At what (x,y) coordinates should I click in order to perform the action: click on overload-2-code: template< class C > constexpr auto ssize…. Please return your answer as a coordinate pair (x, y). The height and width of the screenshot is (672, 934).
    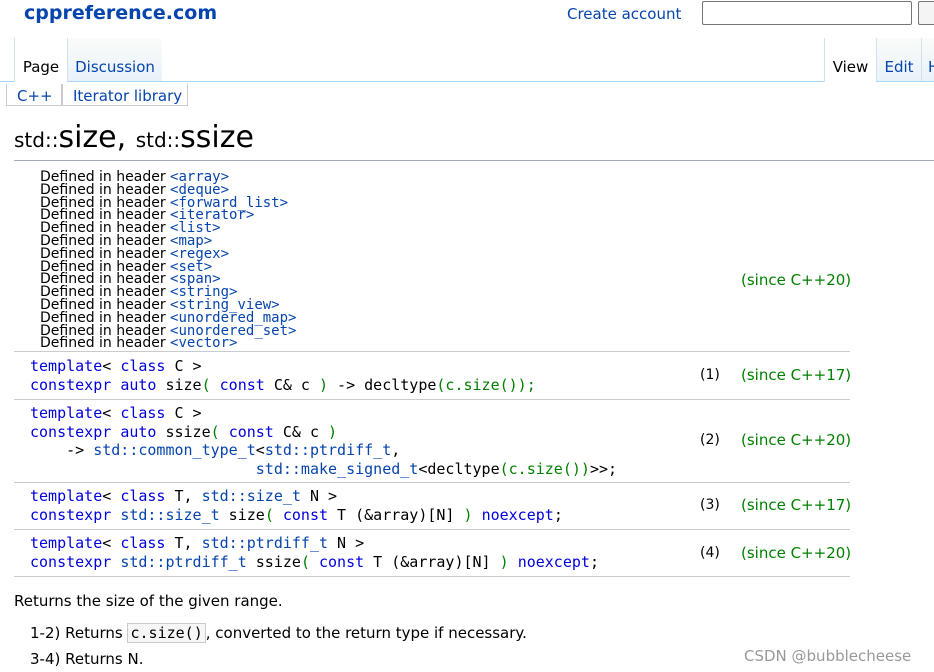
    Looking at the image, I should click on (324, 441).